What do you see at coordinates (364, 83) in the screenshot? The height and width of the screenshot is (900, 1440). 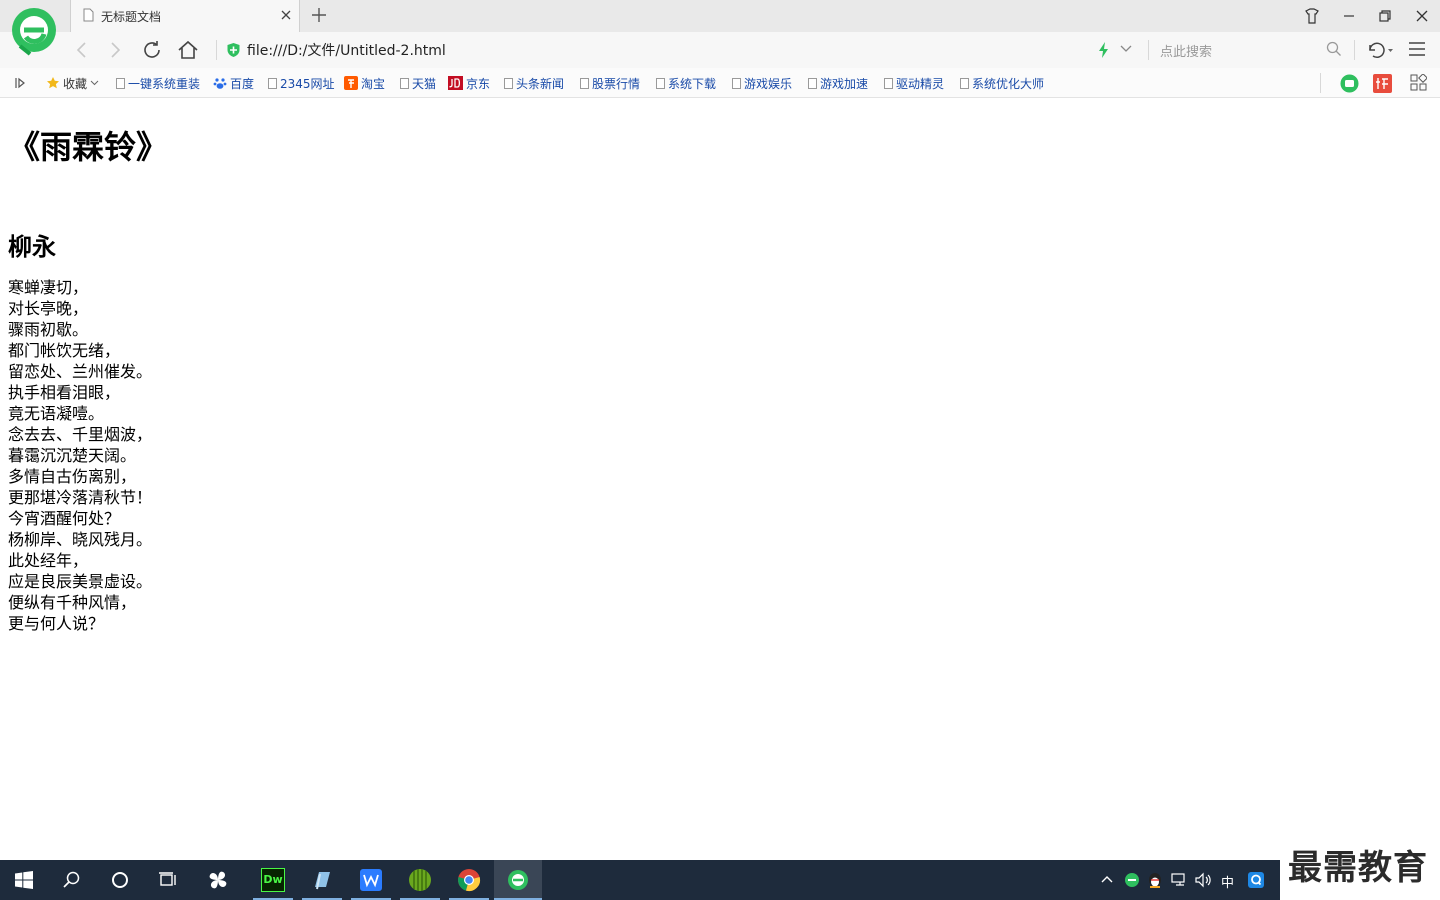 I see `bookmark-item: 淘宝` at bounding box center [364, 83].